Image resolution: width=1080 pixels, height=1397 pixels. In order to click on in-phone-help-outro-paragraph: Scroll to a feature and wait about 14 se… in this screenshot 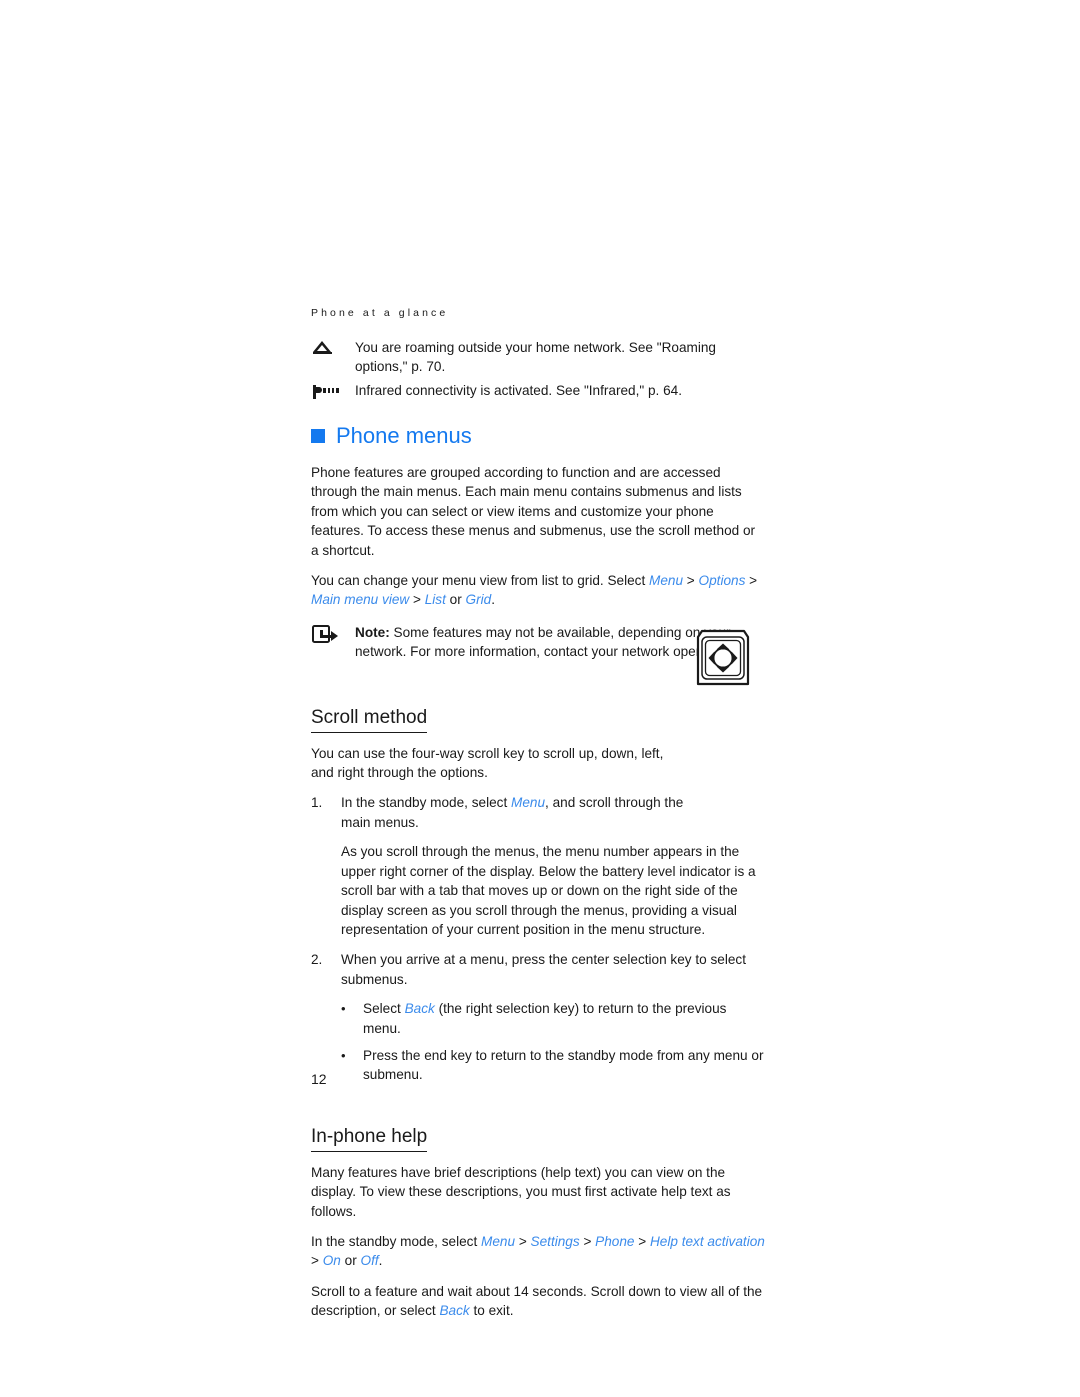, I will do `click(538, 1301)`.